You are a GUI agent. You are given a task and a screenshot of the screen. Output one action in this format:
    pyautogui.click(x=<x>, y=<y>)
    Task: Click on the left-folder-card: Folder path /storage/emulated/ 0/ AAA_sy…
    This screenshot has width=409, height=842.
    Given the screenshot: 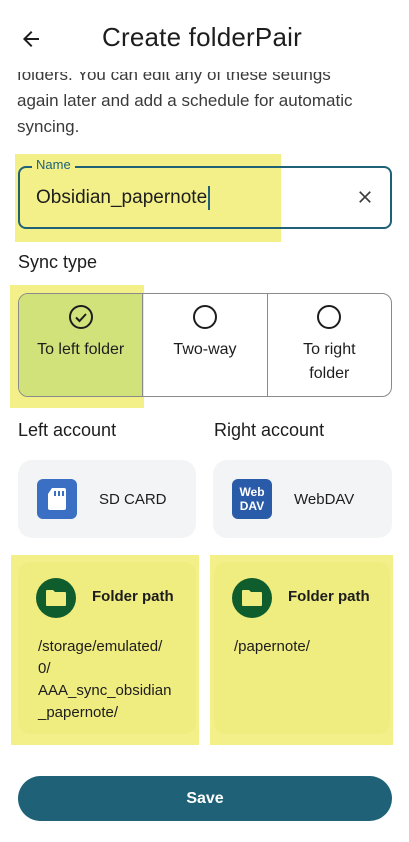 What is the action you would take?
    pyautogui.click(x=107, y=648)
    